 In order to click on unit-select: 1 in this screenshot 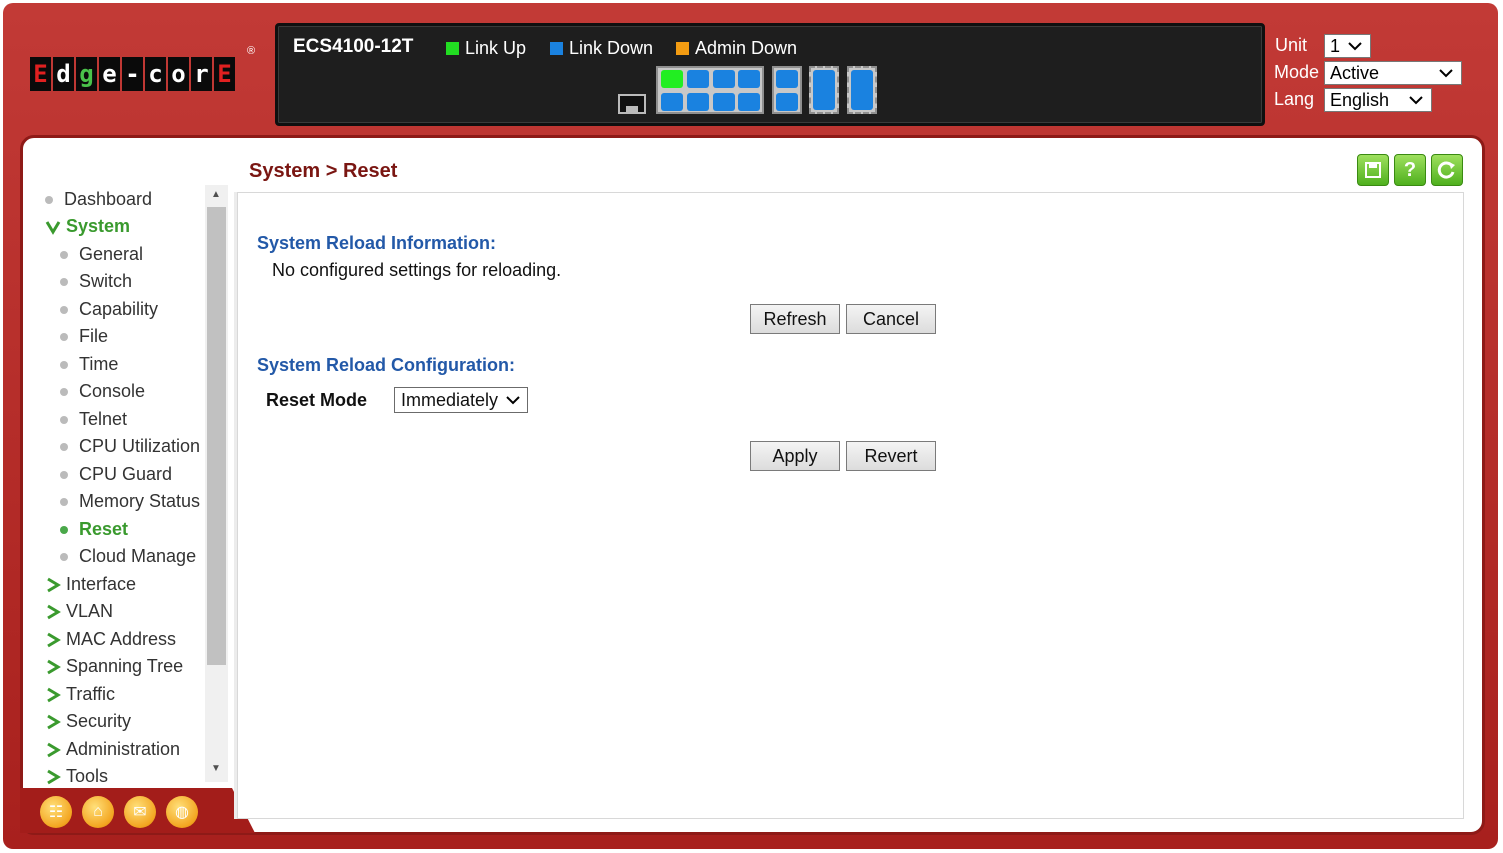, I will do `click(1347, 46)`.